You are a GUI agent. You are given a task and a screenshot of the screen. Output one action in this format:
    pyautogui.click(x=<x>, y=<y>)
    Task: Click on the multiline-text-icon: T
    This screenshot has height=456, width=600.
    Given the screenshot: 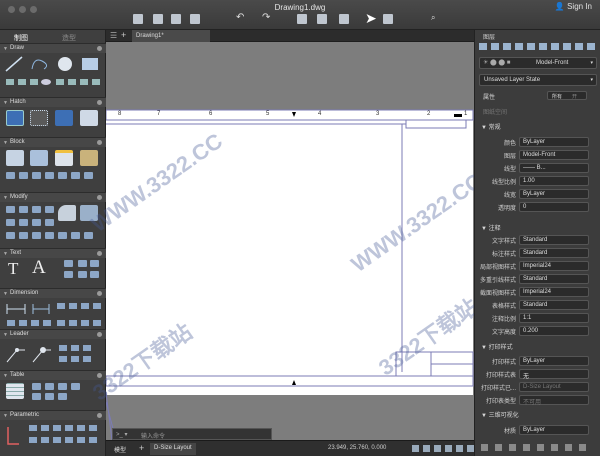 What is the action you would take?
    pyautogui.click(x=13, y=269)
    